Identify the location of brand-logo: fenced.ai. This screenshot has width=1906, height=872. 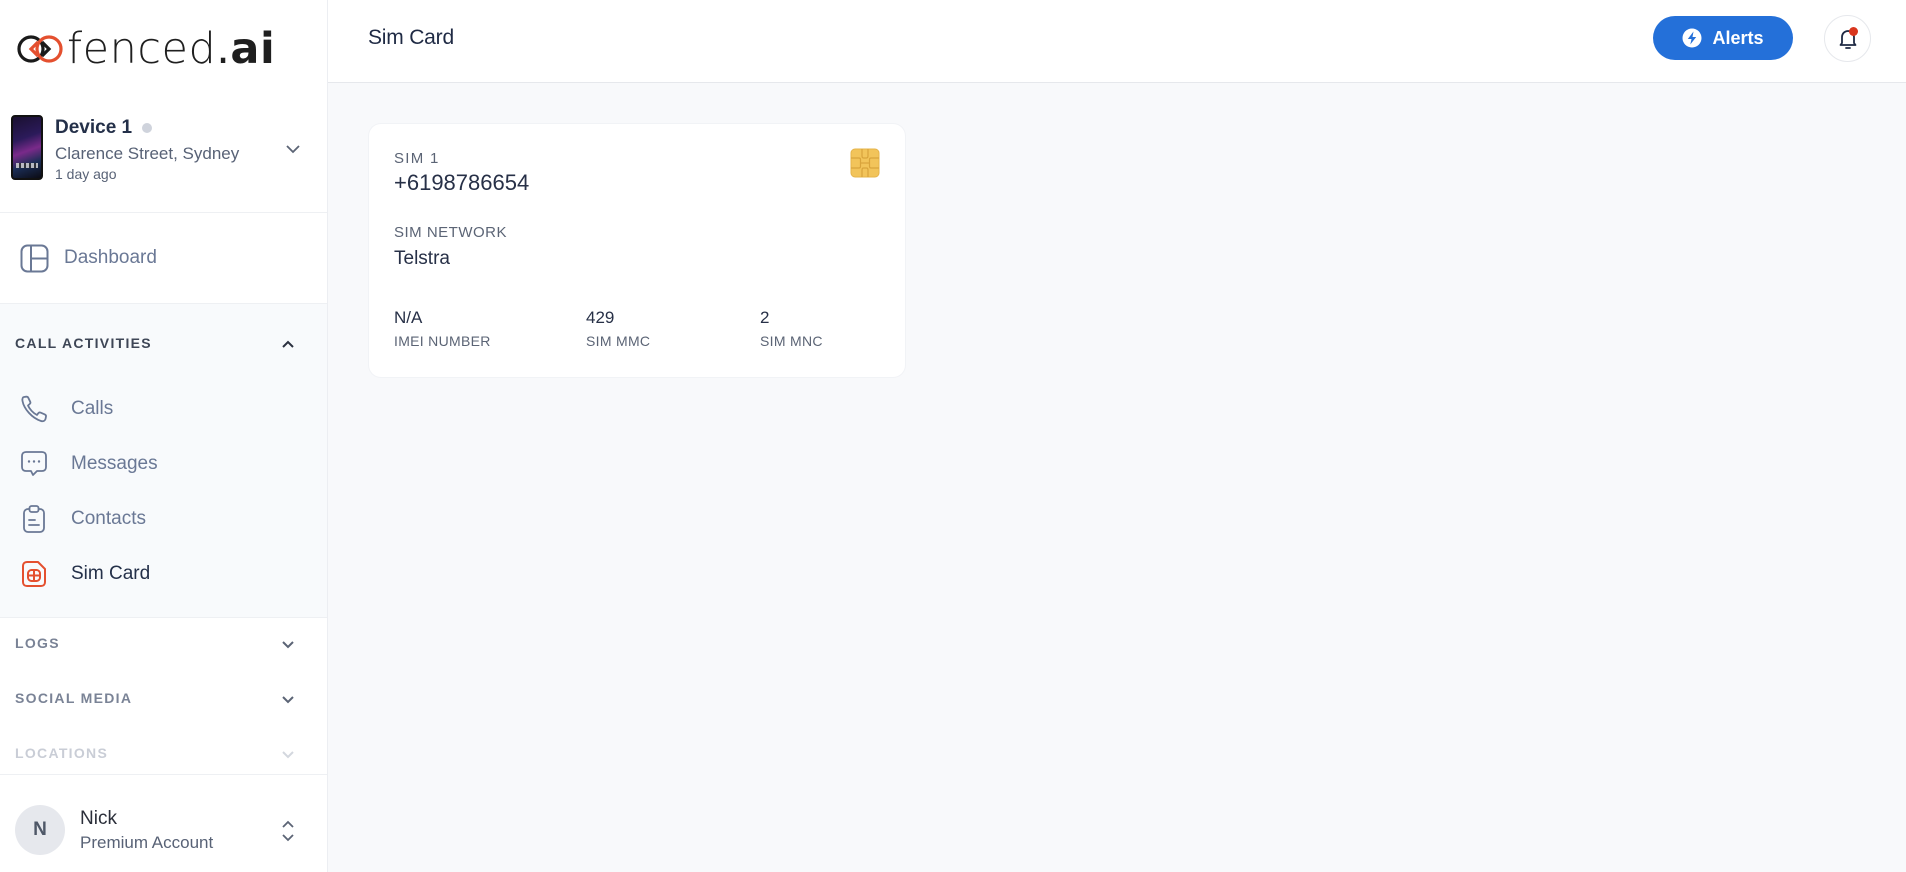
(145, 49).